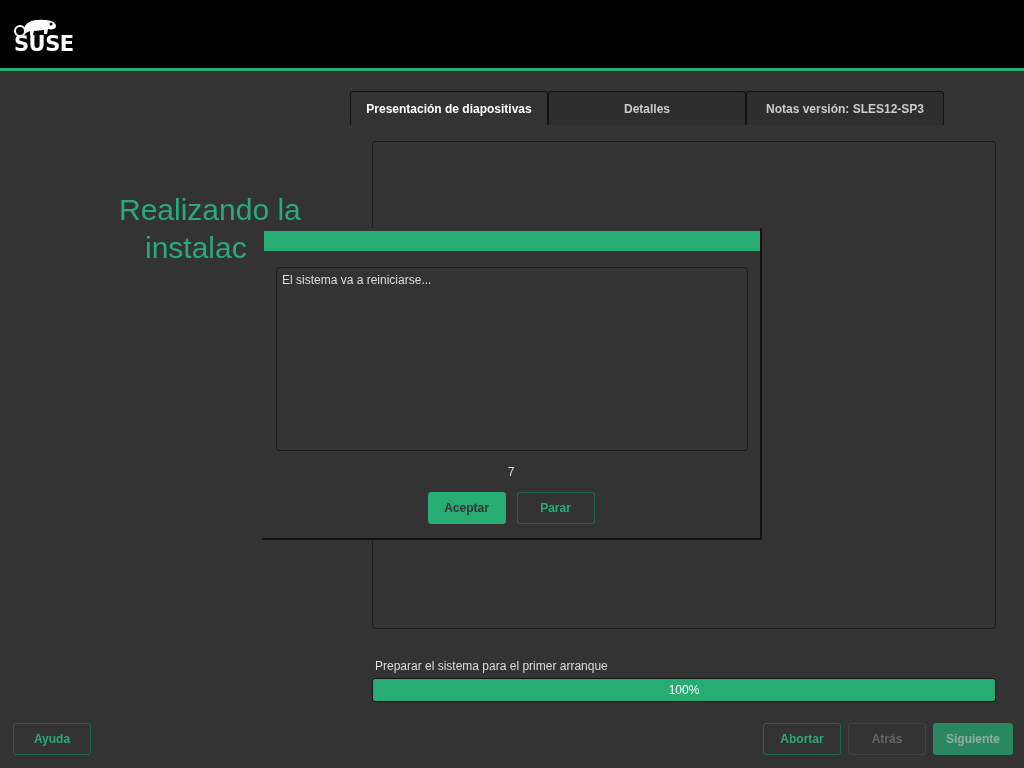 The height and width of the screenshot is (768, 1024). Describe the element at coordinates (44, 44) in the screenshot. I see `logo-text: SUSE` at that location.